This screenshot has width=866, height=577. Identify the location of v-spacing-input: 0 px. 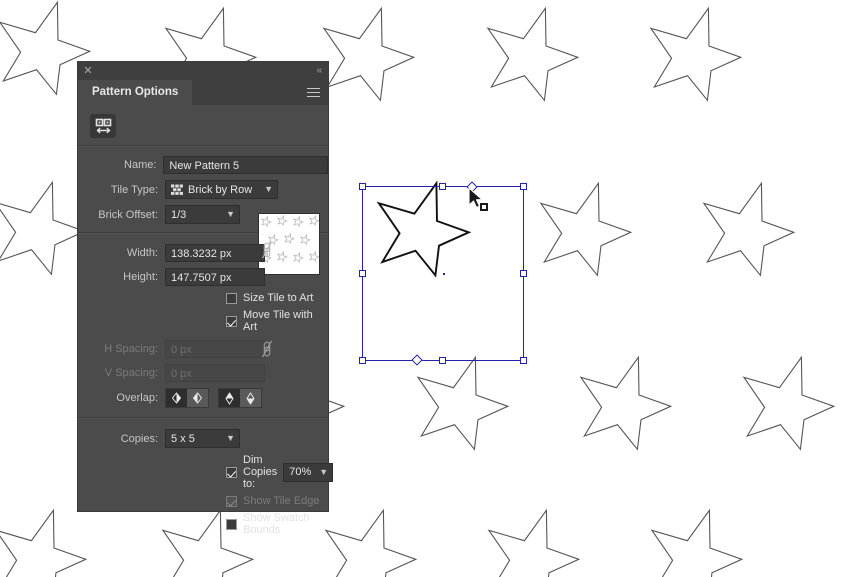
(215, 373).